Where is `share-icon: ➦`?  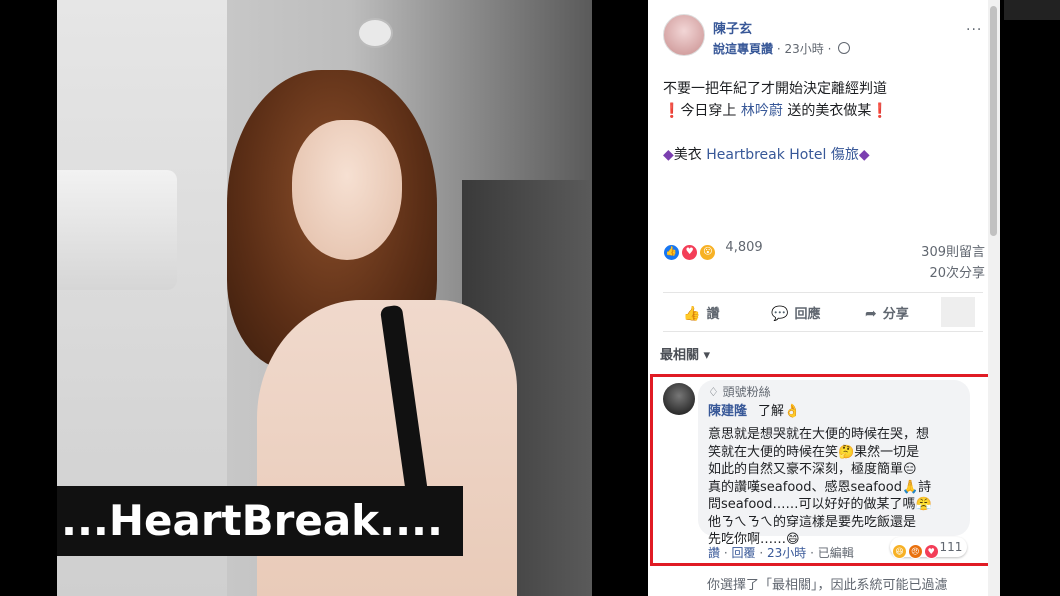
share-icon: ➦ is located at coordinates (871, 314).